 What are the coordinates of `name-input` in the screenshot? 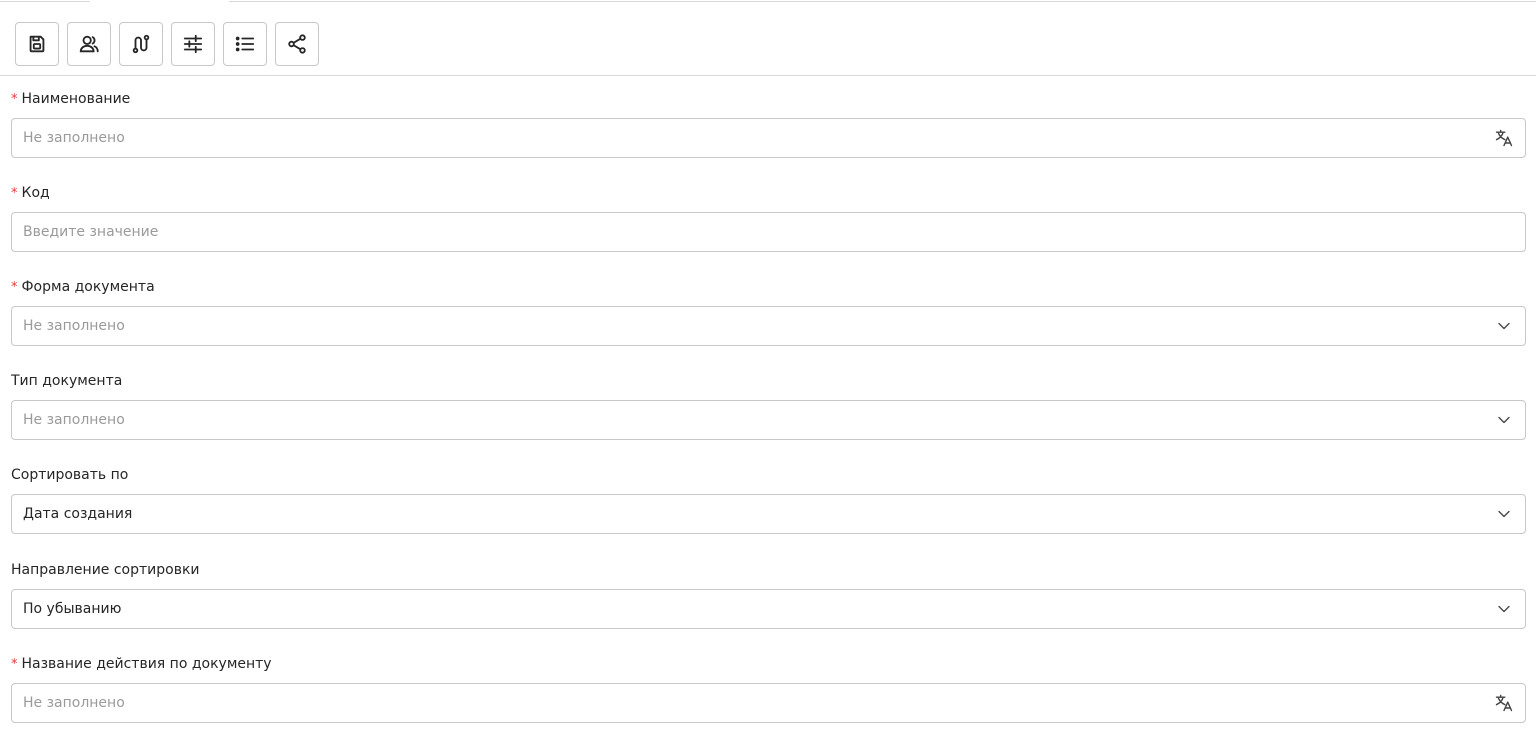 It's located at (758, 138).